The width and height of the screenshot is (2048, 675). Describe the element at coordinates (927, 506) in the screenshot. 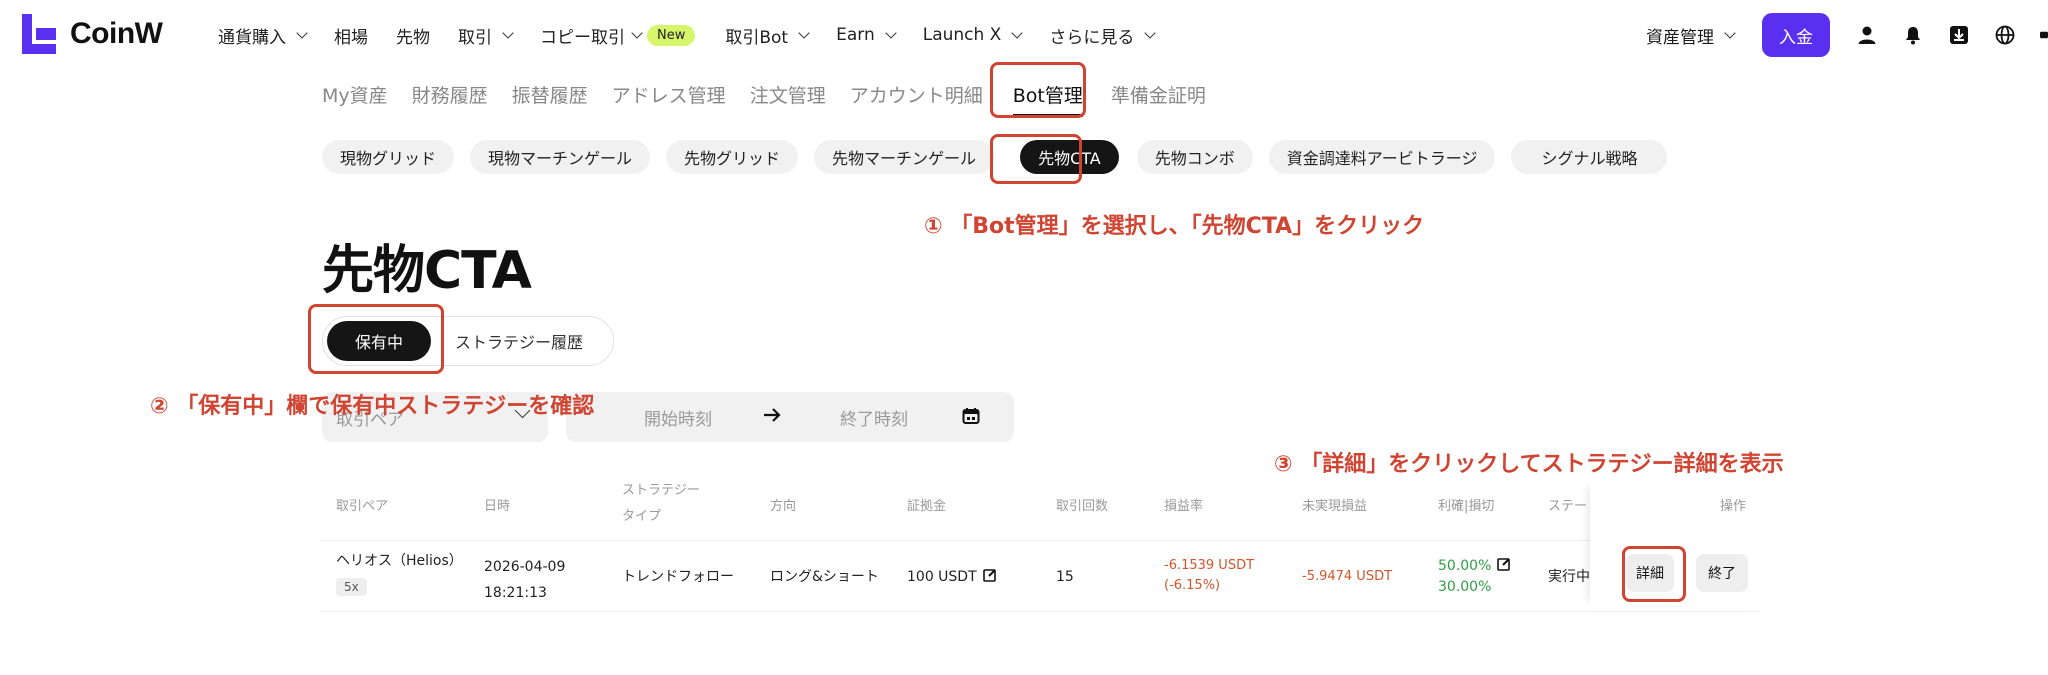

I see `col-header-margin: 証拠金` at that location.